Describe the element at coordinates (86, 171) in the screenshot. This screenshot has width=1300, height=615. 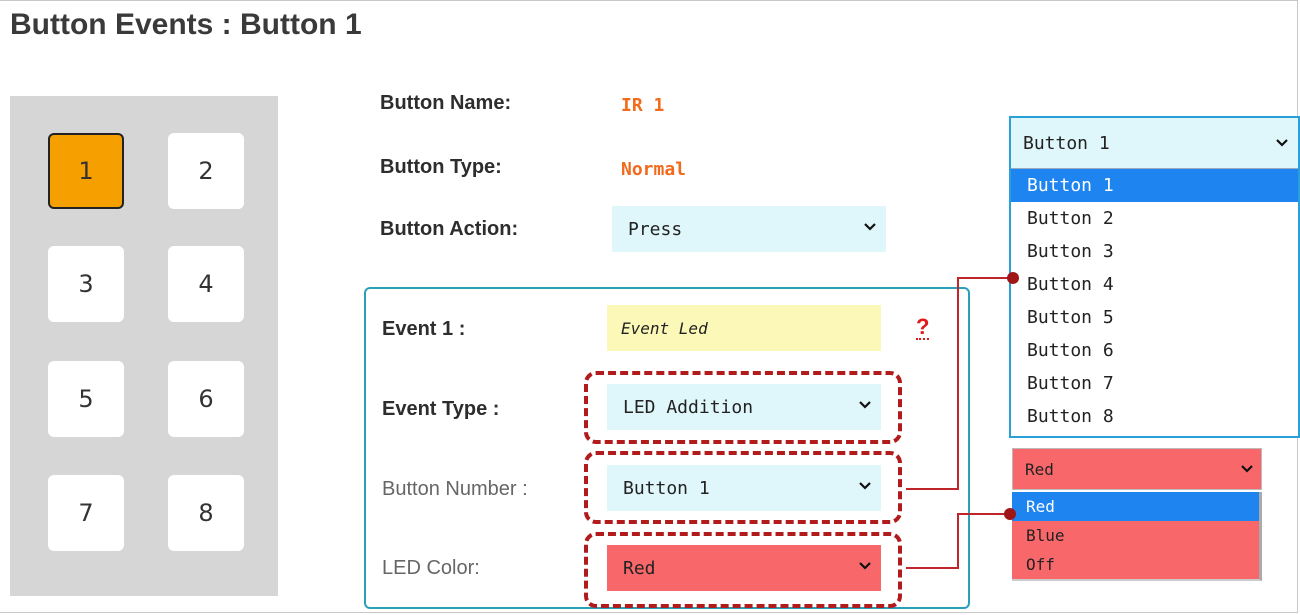
I see `keypad-button-1: 1` at that location.